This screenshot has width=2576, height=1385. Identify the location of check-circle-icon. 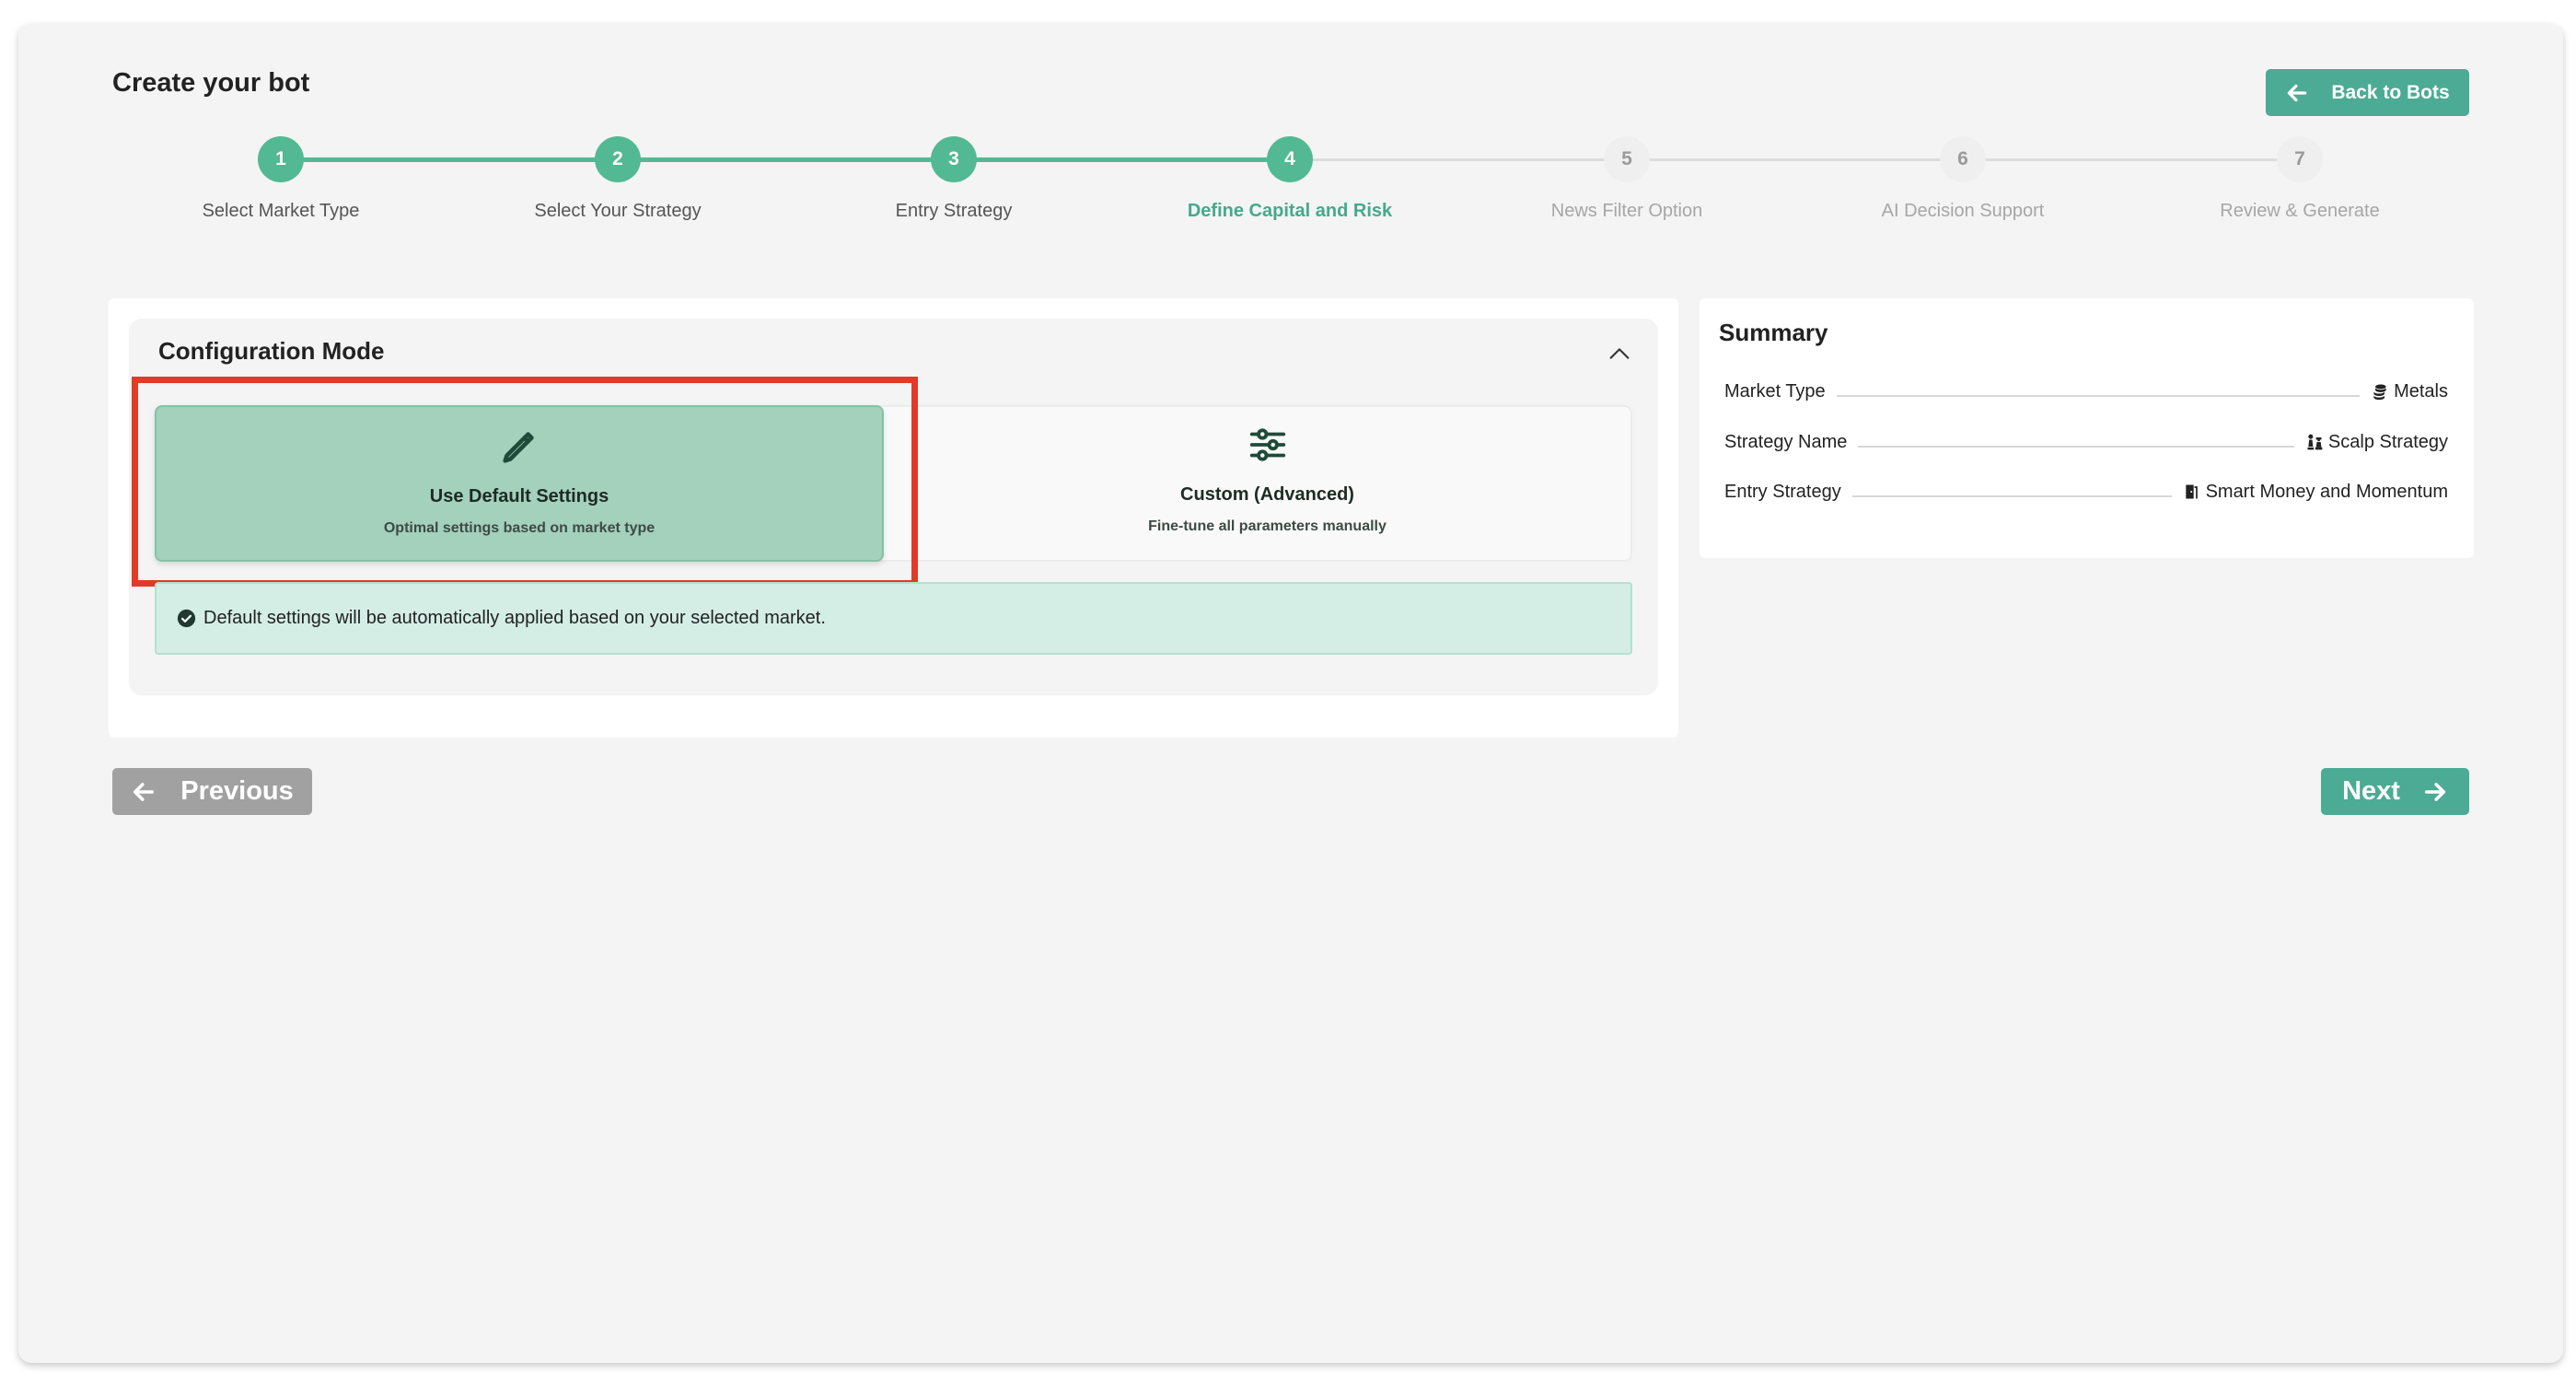
(186, 619).